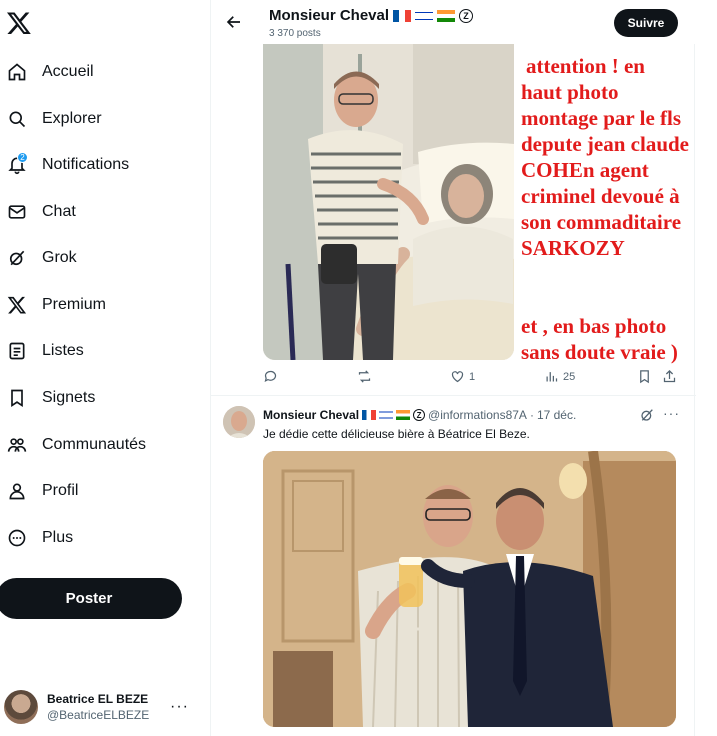 This screenshot has height=736, width=717. Describe the element at coordinates (605, 144) in the screenshot. I see `annotation-line: depute jean claude` at that location.